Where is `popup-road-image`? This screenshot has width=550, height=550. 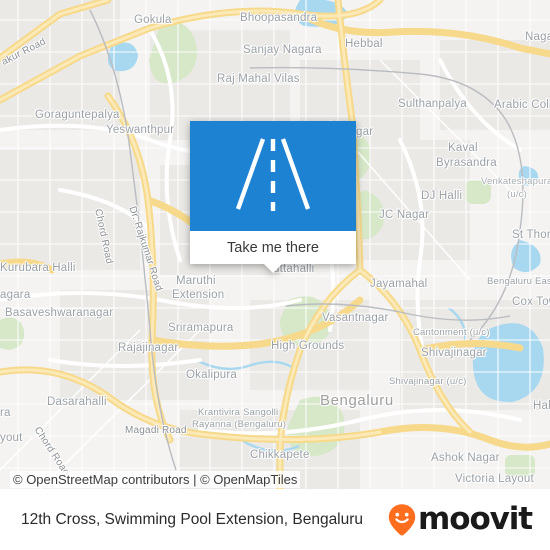
popup-road-image is located at coordinates (273, 176).